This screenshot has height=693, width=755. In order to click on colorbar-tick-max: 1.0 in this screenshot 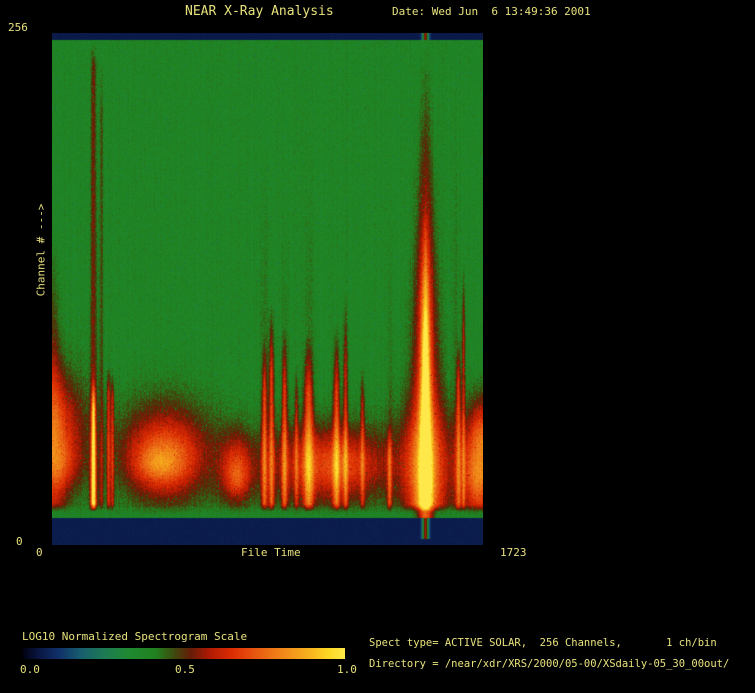, I will do `click(347, 669)`.